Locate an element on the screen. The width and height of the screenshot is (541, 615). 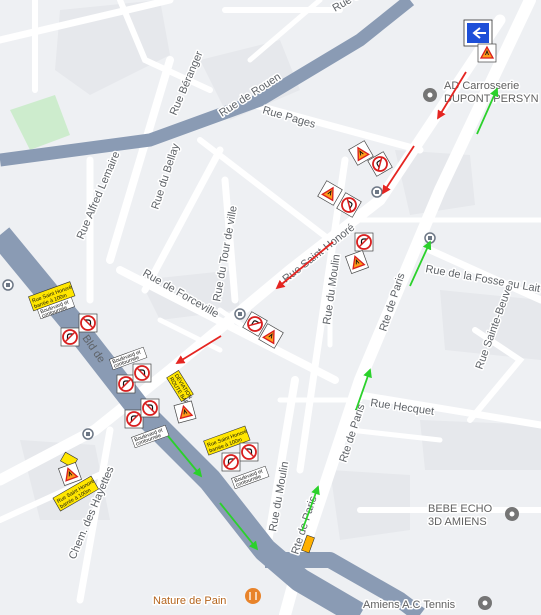
fork-knife-icon is located at coordinates (253, 596).